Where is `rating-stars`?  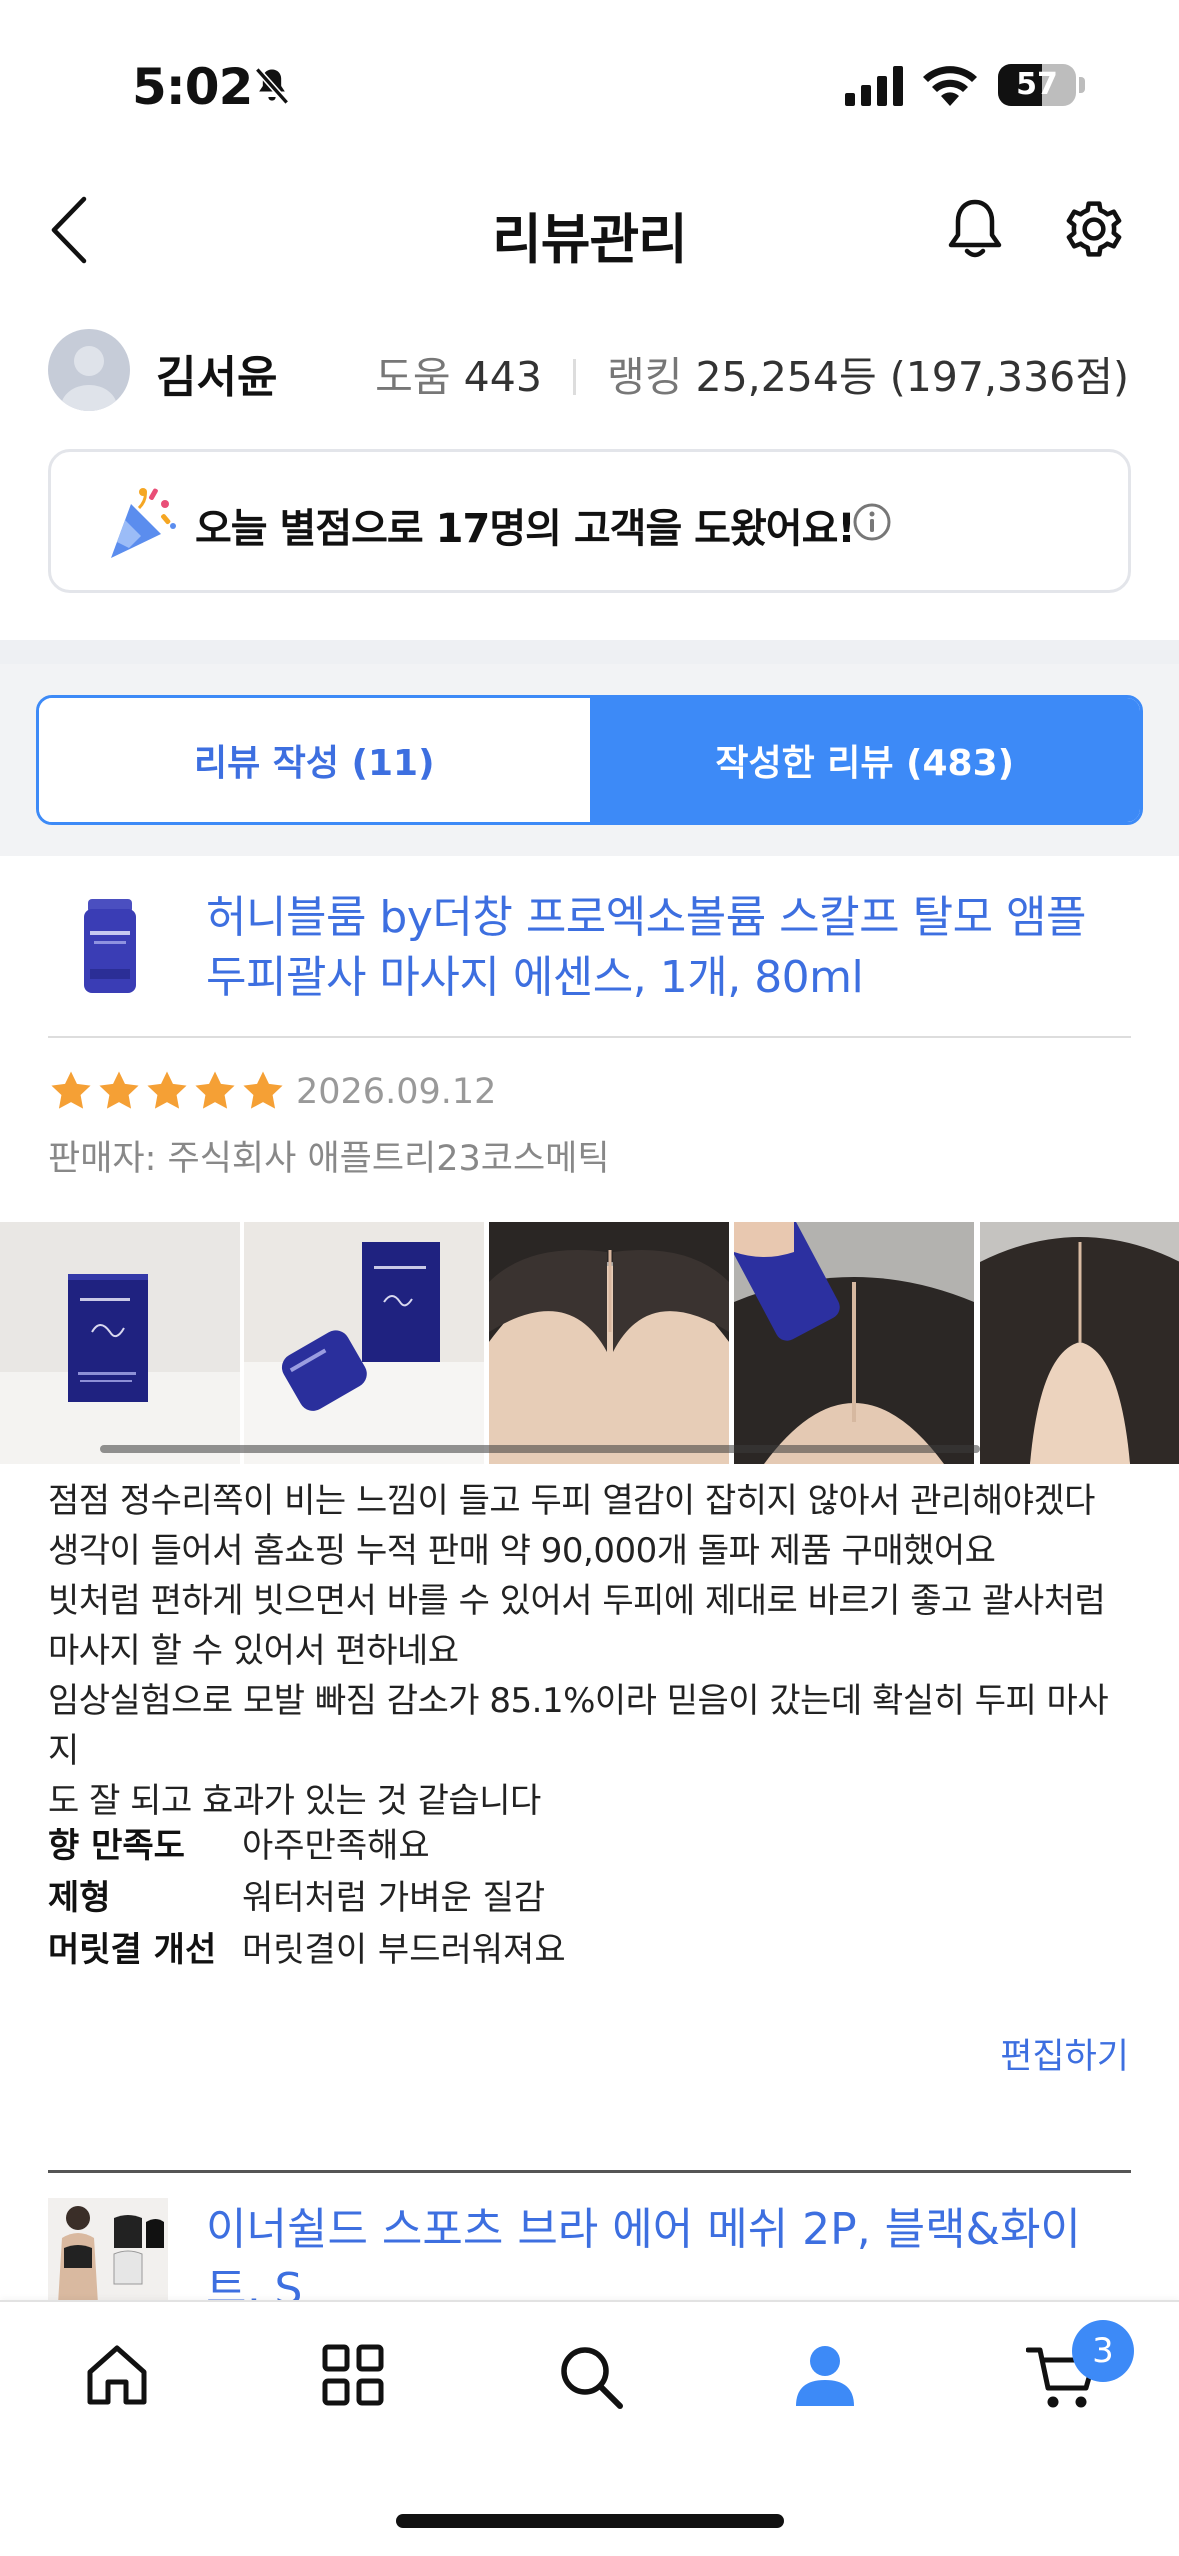
rating-stars is located at coordinates (167, 1091).